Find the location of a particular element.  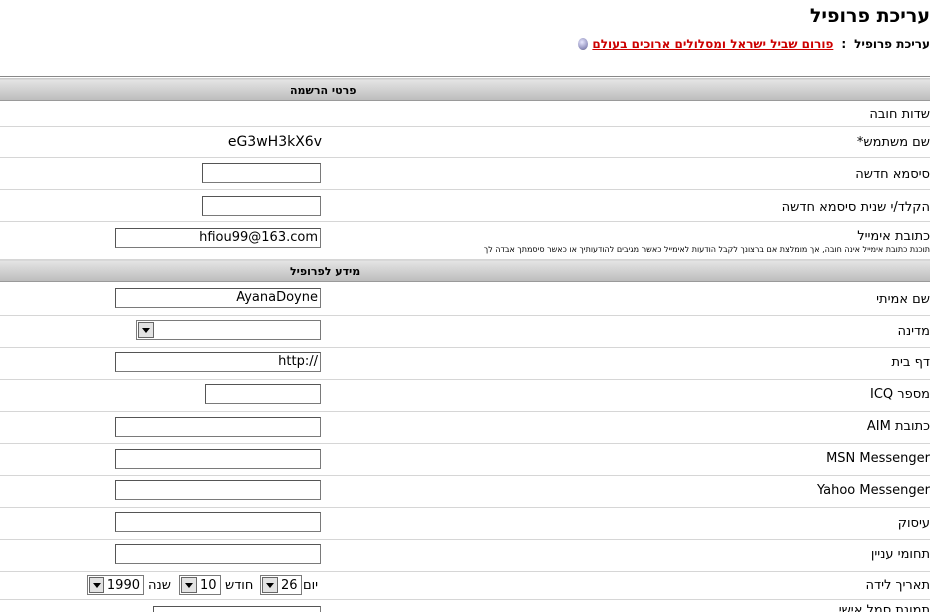

interests-label: תחומי עניין is located at coordinates (900, 554).